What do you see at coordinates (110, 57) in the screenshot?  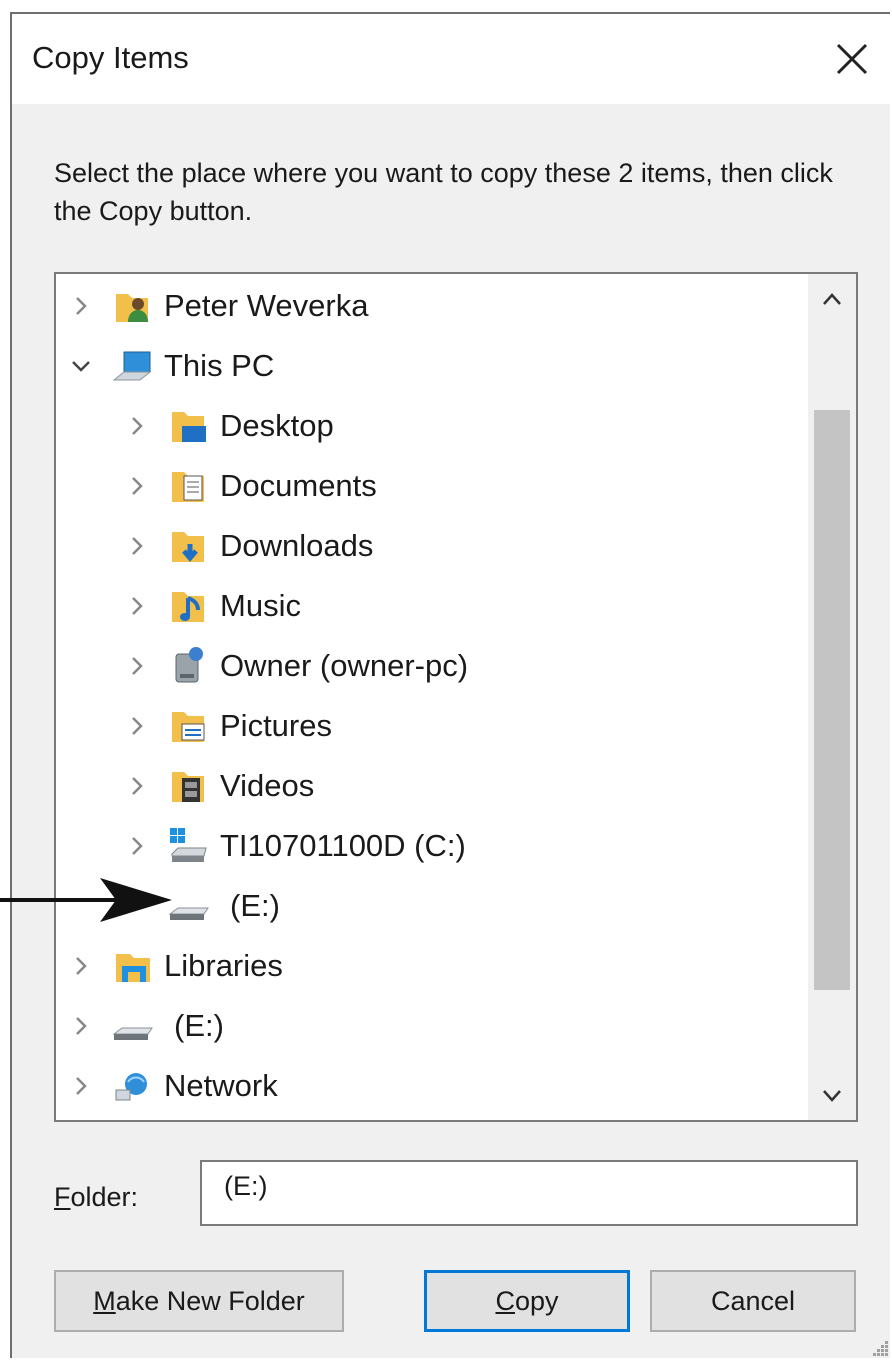 I see `dialog-title: Copy Items` at bounding box center [110, 57].